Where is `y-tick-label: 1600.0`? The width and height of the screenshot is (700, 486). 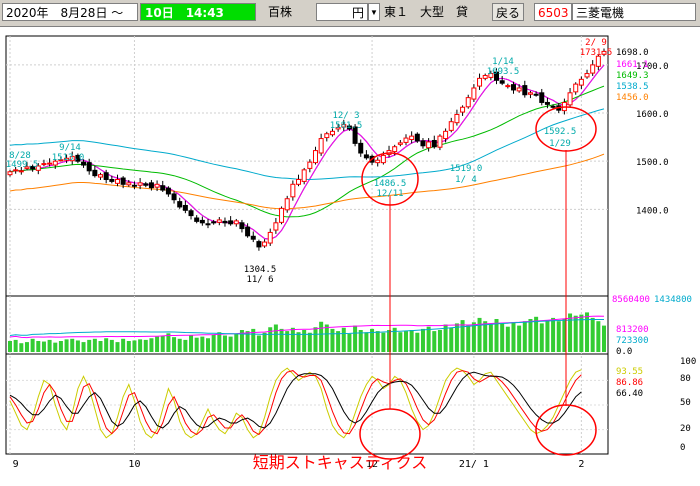
y-tick-label: 1600.0 is located at coordinates (652, 115).